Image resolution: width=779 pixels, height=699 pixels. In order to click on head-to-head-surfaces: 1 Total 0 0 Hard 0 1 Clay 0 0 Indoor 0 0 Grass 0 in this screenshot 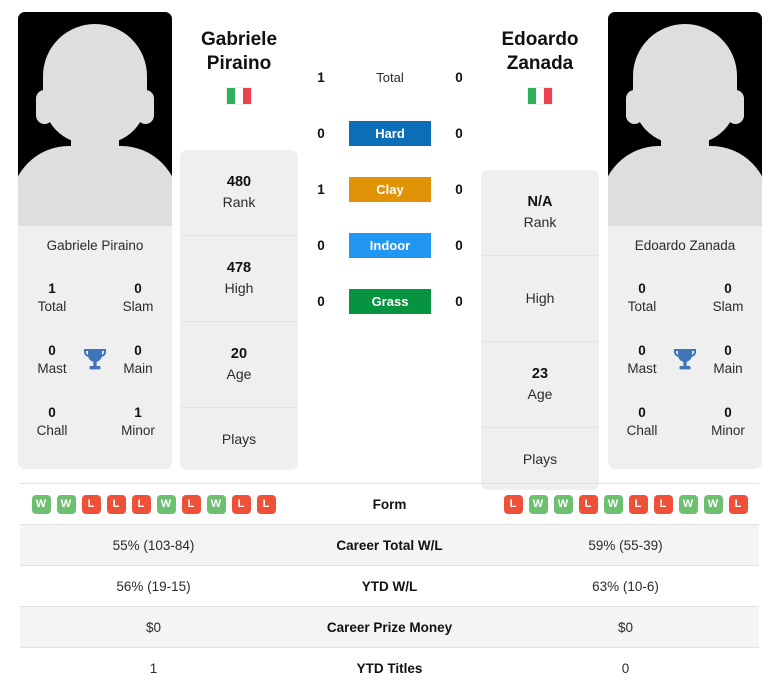, I will do `click(390, 202)`.